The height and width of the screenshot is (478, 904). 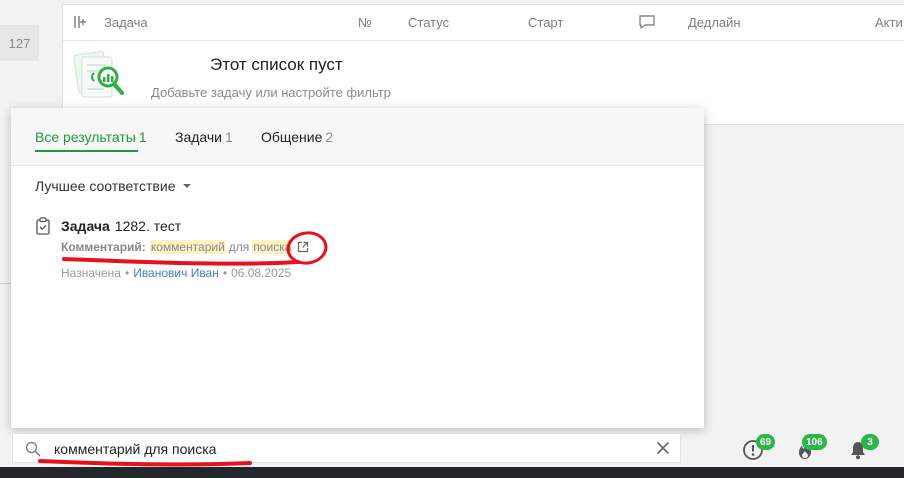 I want to click on comment-label: Комментарий:, so click(x=103, y=247).